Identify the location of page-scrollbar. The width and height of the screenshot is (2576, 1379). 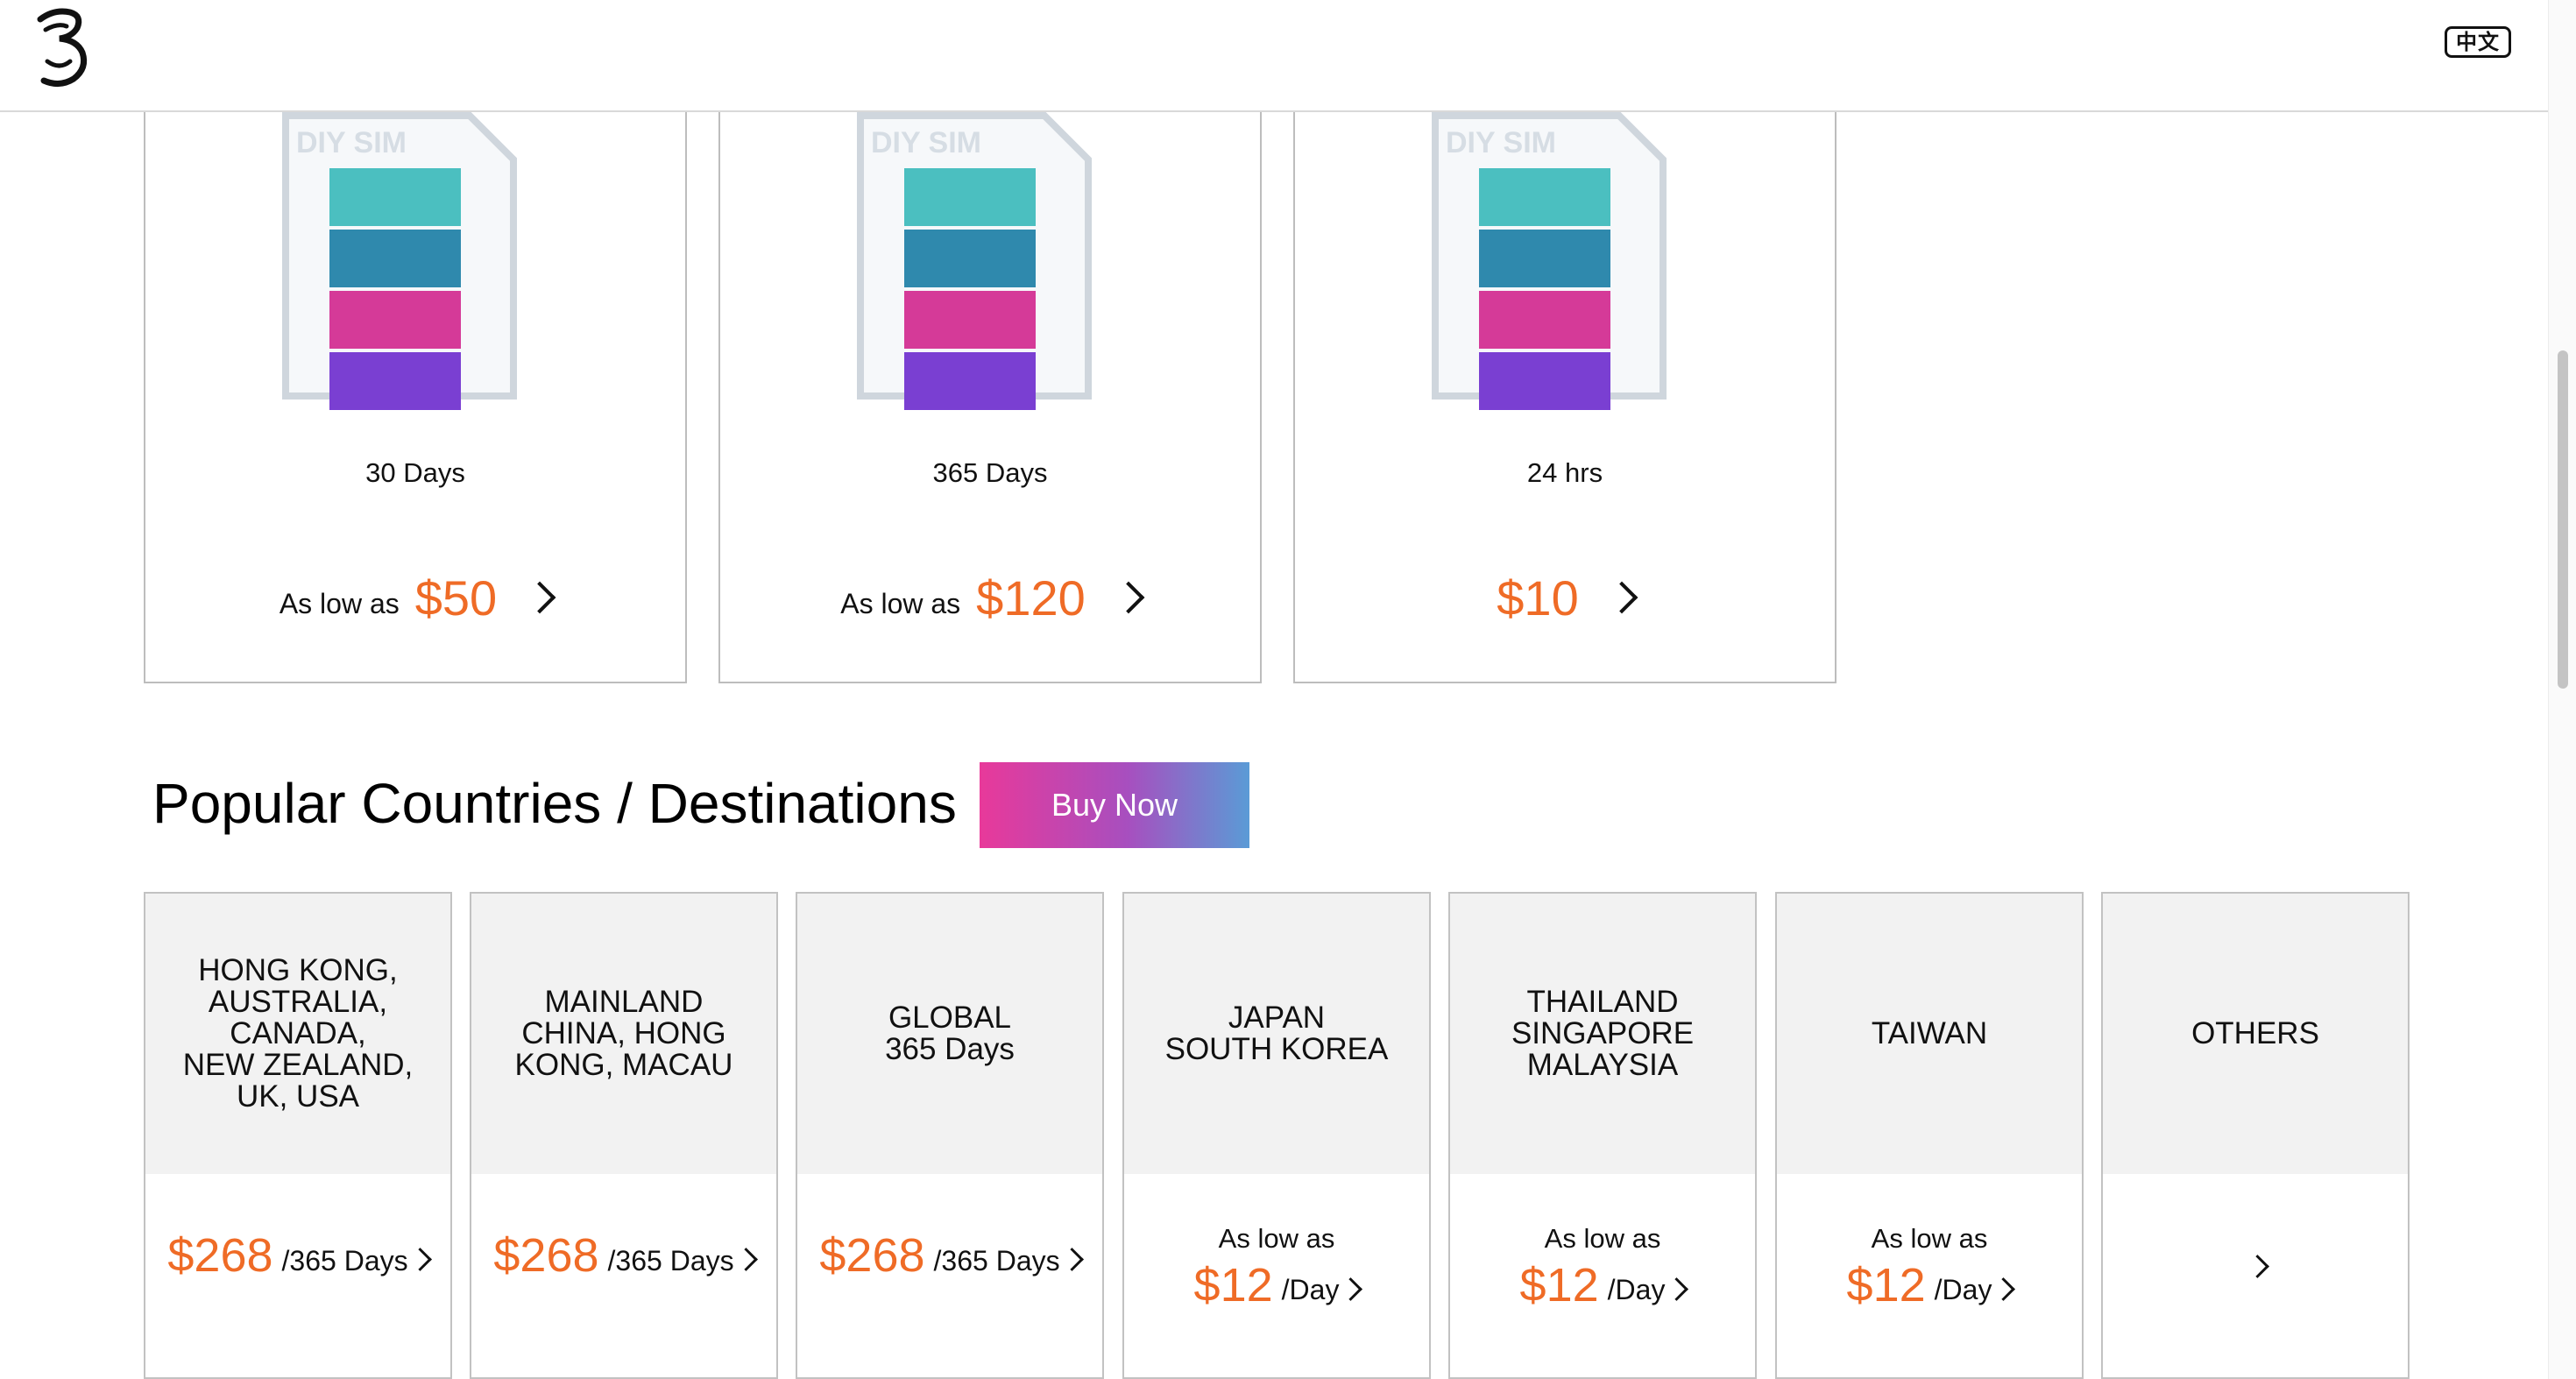
(2562, 689).